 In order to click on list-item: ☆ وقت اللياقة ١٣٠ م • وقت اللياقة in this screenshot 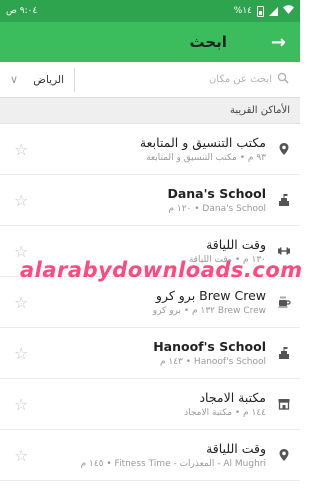, I will do `click(150, 251)`.